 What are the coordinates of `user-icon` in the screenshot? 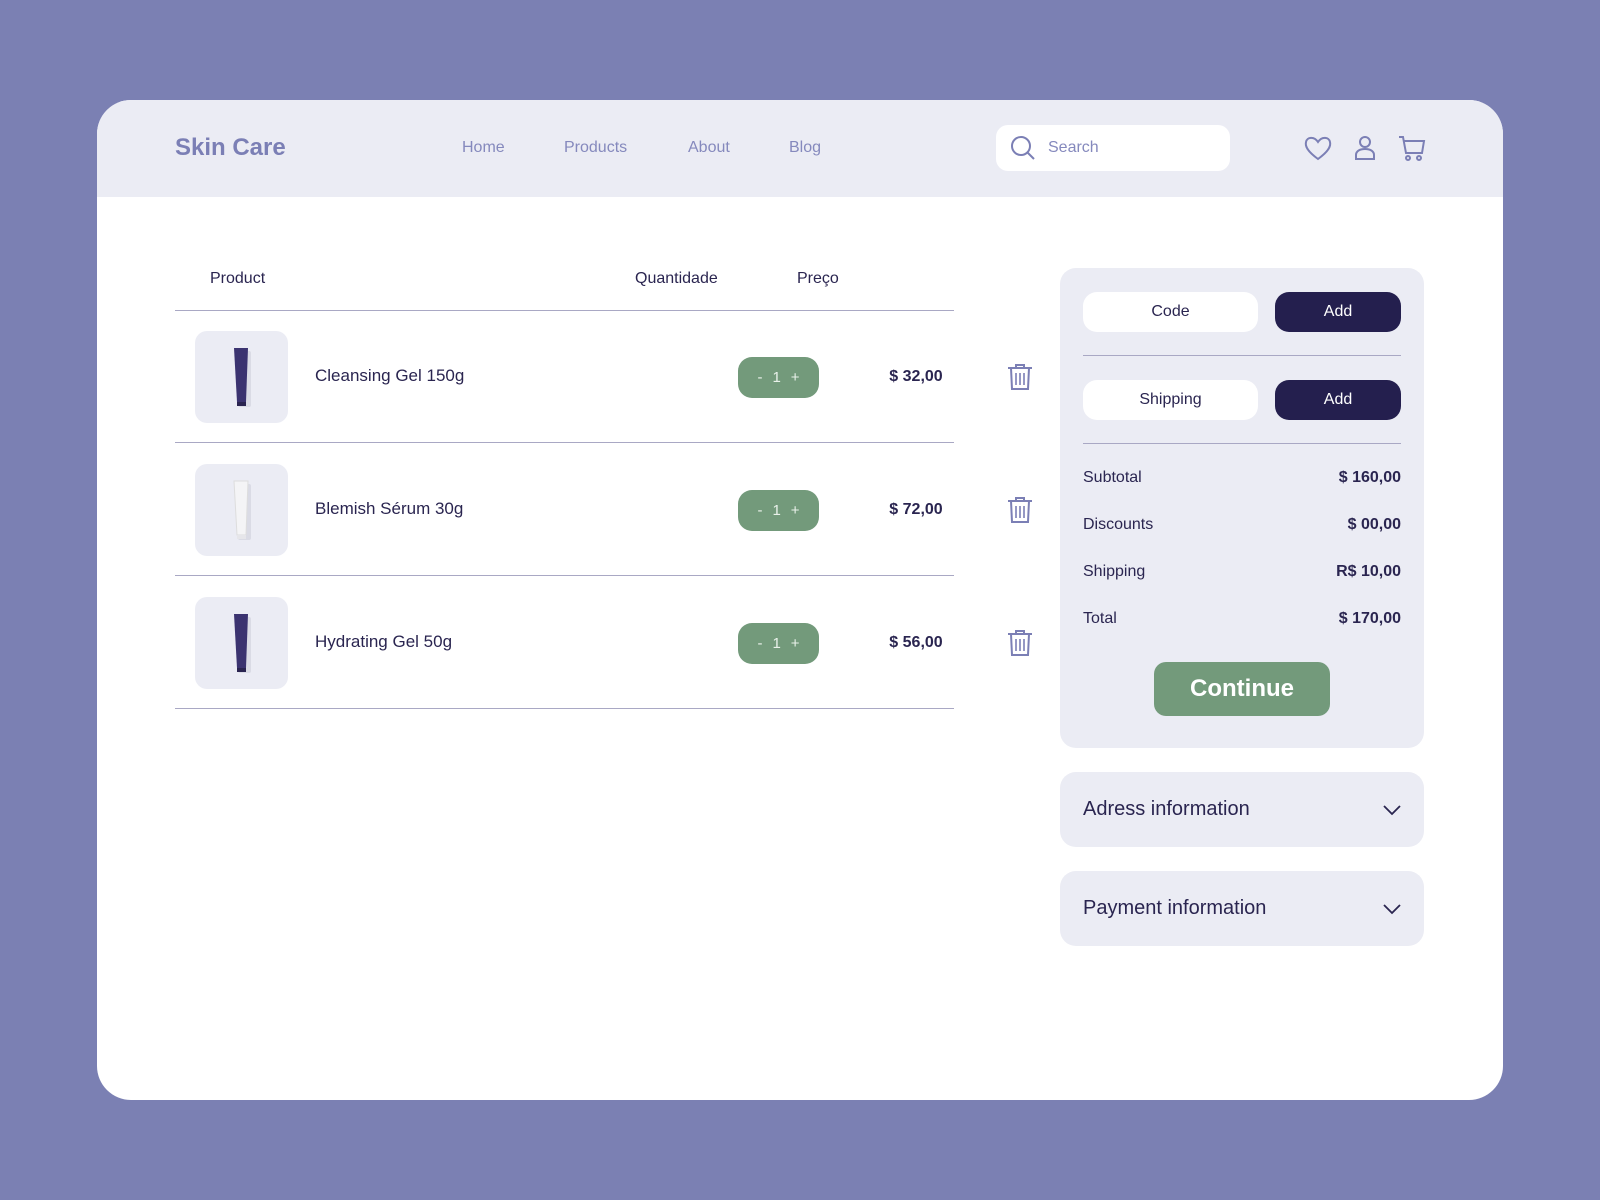 It's located at (1365, 148).